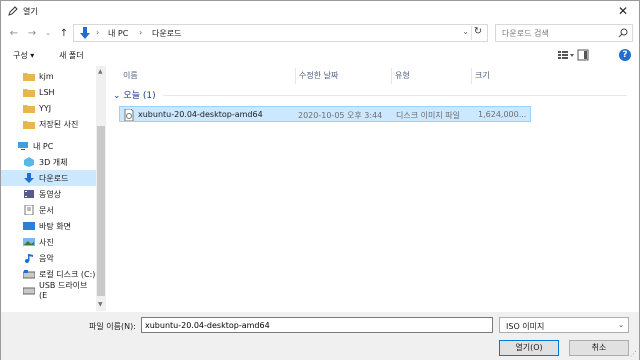 The image size is (640, 360). I want to click on forward-button: →, so click(32, 33).